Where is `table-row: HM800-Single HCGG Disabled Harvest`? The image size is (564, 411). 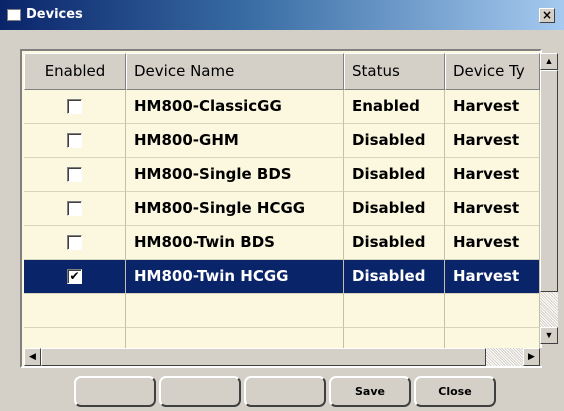 table-row: HM800-Single HCGG Disabled Harvest is located at coordinates (282, 209).